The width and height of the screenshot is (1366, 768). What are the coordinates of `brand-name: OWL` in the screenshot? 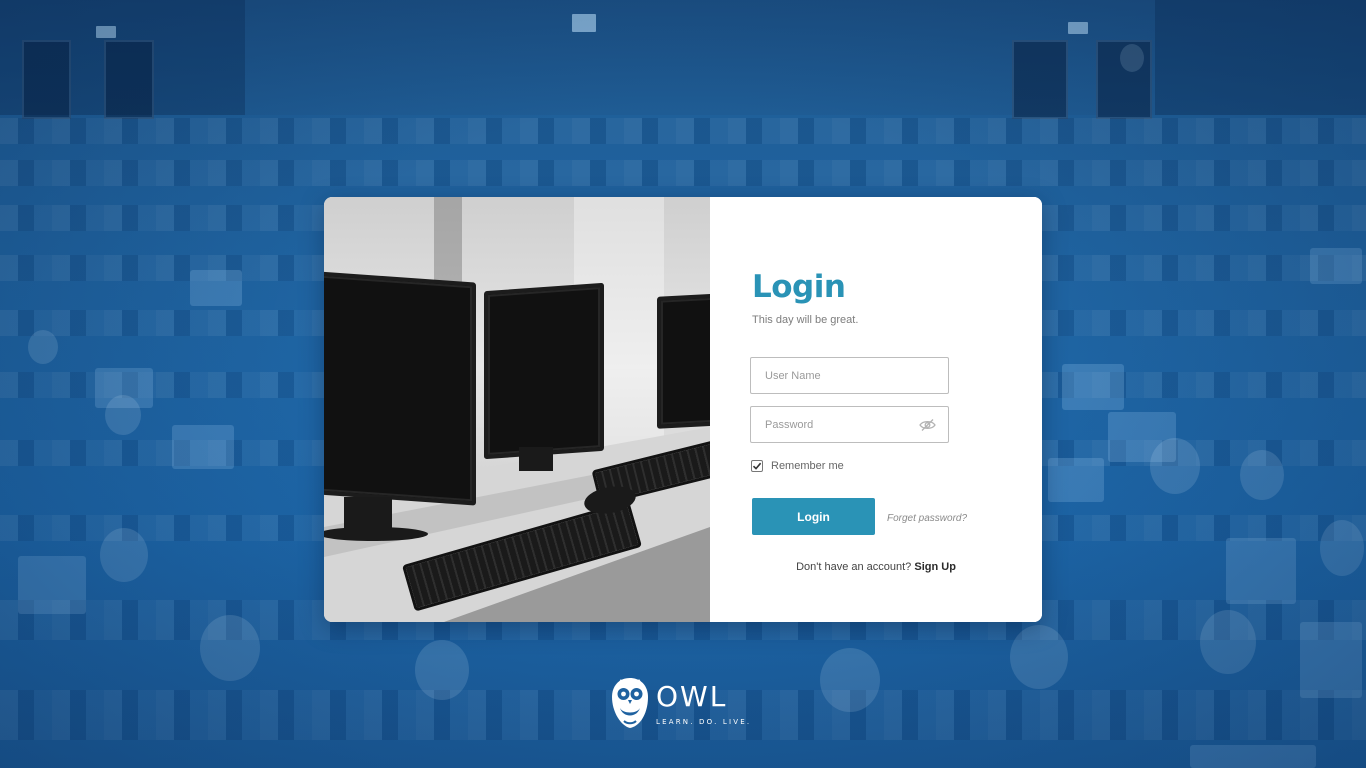 It's located at (692, 696).